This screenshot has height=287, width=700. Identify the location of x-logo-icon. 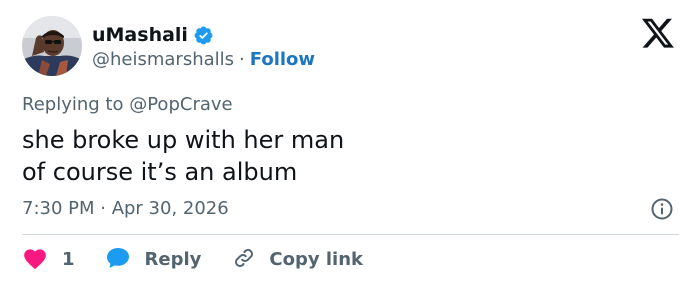
(658, 34).